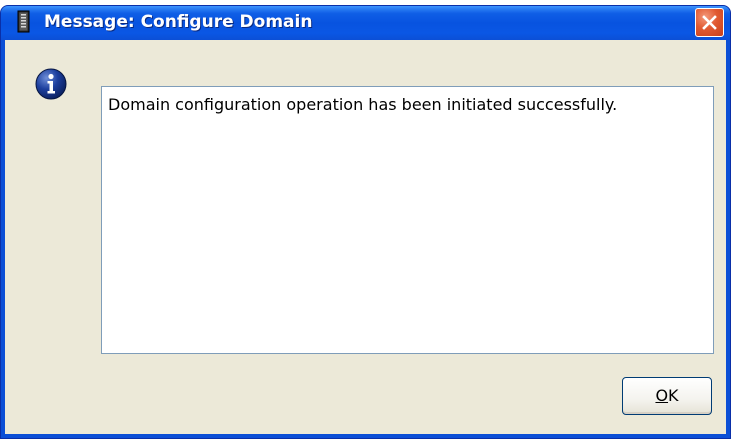  I want to click on close-button, so click(709, 22).